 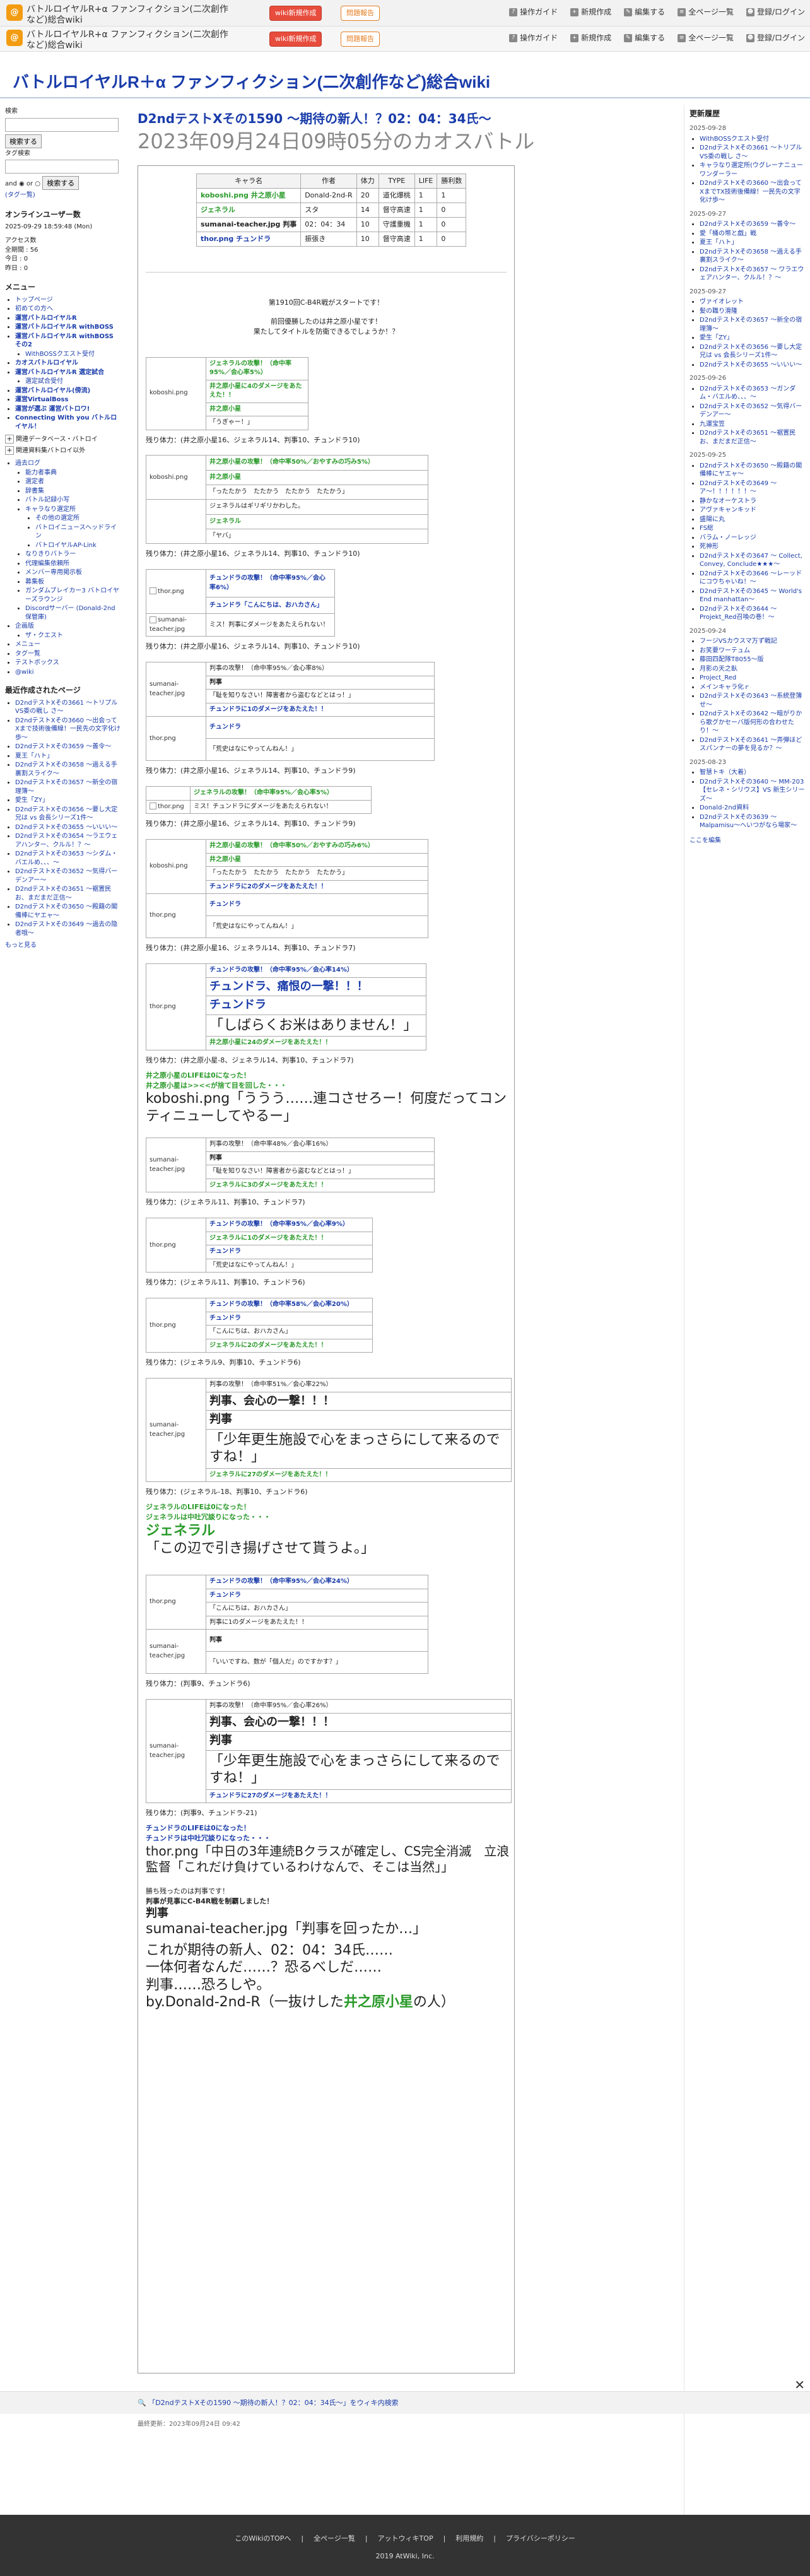 What do you see at coordinates (590, 38) in the screenshot?
I see `new-page-link: + 新規作成` at bounding box center [590, 38].